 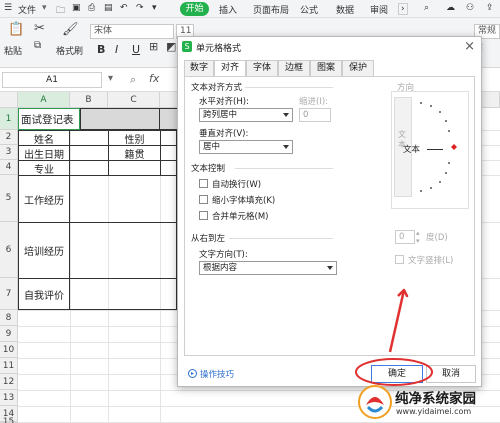 I want to click on app-menu-icon: ☰, so click(x=8, y=8).